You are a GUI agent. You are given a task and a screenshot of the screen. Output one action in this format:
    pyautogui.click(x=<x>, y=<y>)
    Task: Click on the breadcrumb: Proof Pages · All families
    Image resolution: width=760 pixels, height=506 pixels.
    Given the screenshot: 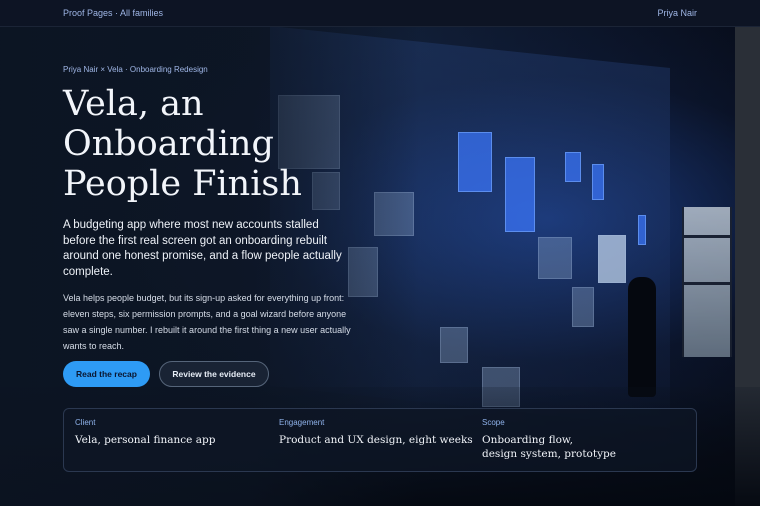 What is the action you would take?
    pyautogui.click(x=113, y=13)
    